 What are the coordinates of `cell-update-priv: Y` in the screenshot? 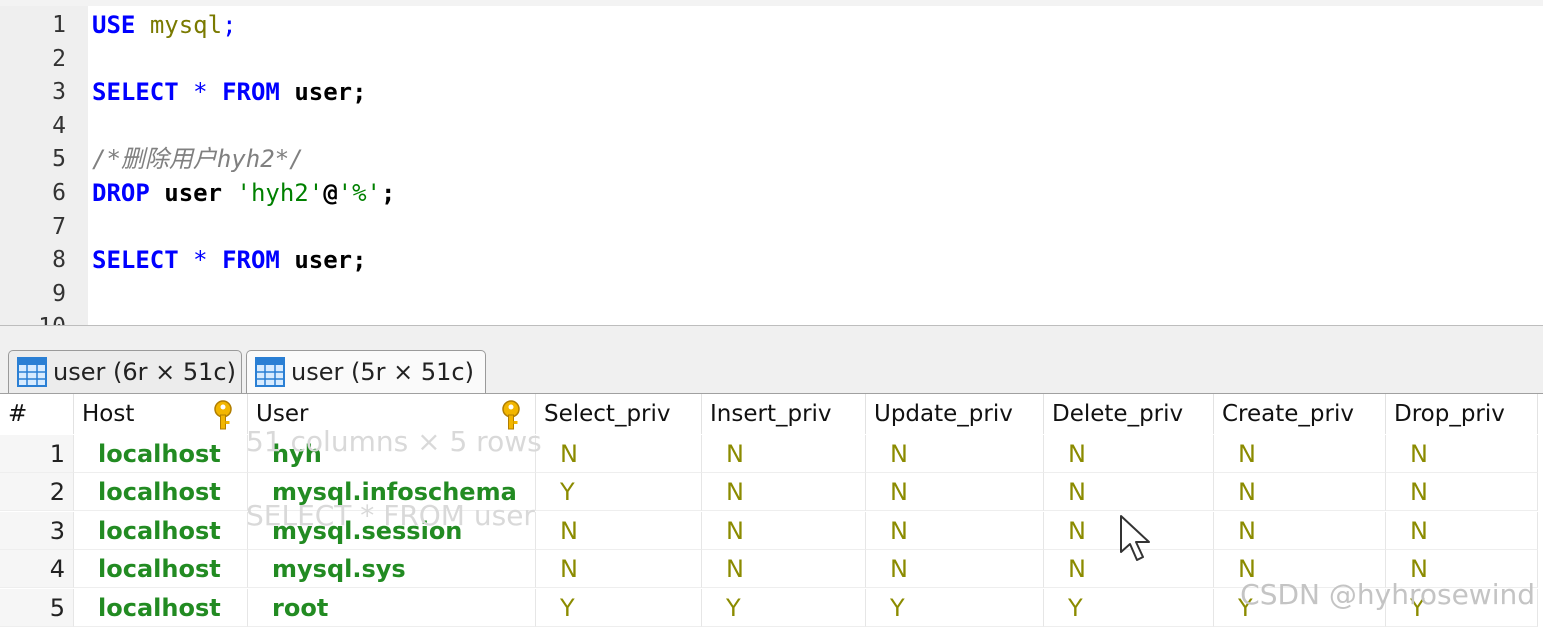 It's located at (955, 607).